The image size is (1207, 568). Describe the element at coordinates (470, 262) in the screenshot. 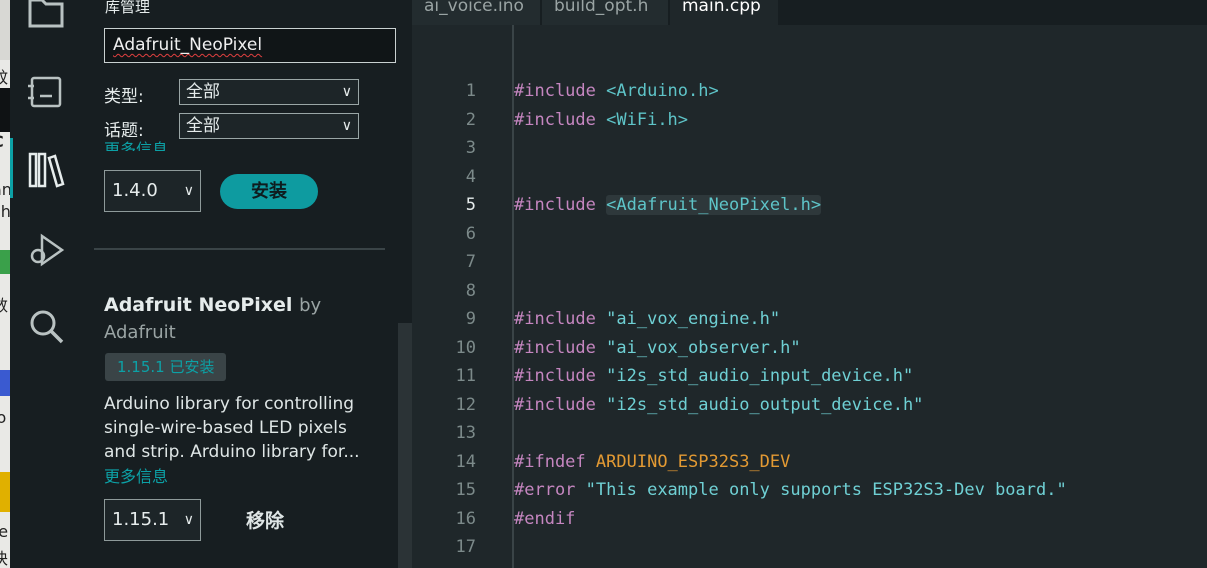

I see `line-number: 7` at that location.